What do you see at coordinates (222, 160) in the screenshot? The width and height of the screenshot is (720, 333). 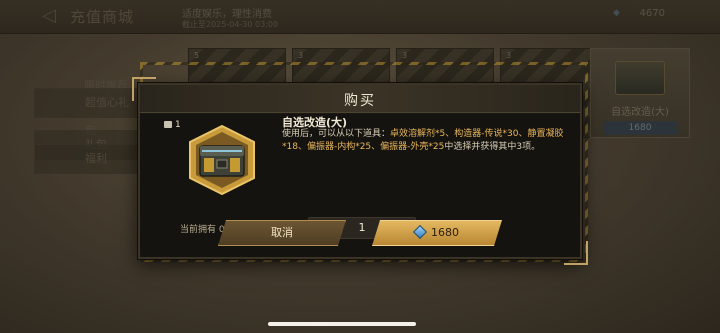 I see `chest-icon` at bounding box center [222, 160].